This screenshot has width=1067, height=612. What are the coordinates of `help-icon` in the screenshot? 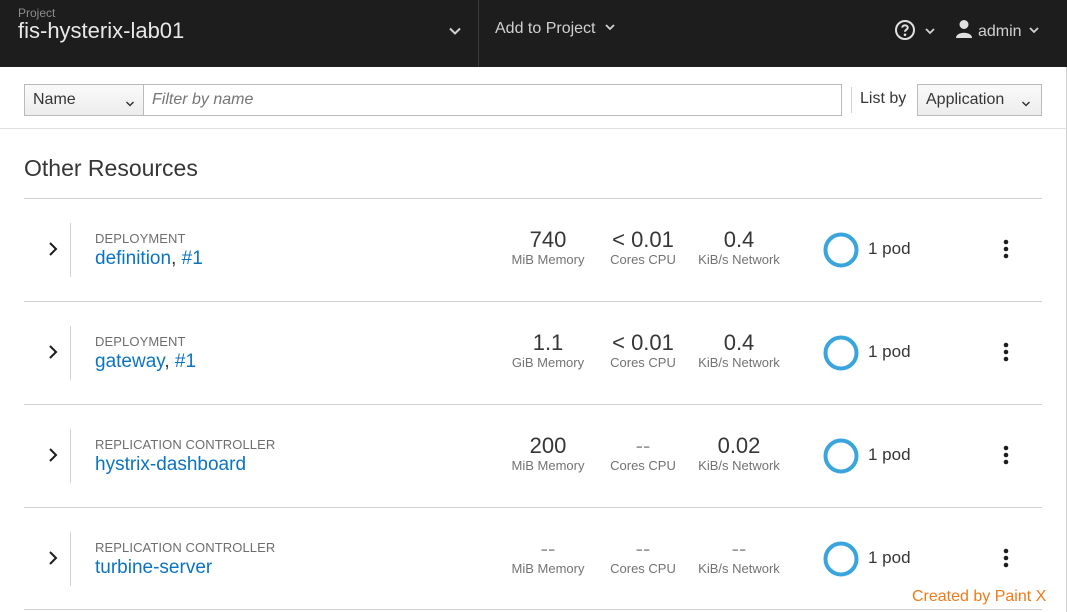 It's located at (905, 32).